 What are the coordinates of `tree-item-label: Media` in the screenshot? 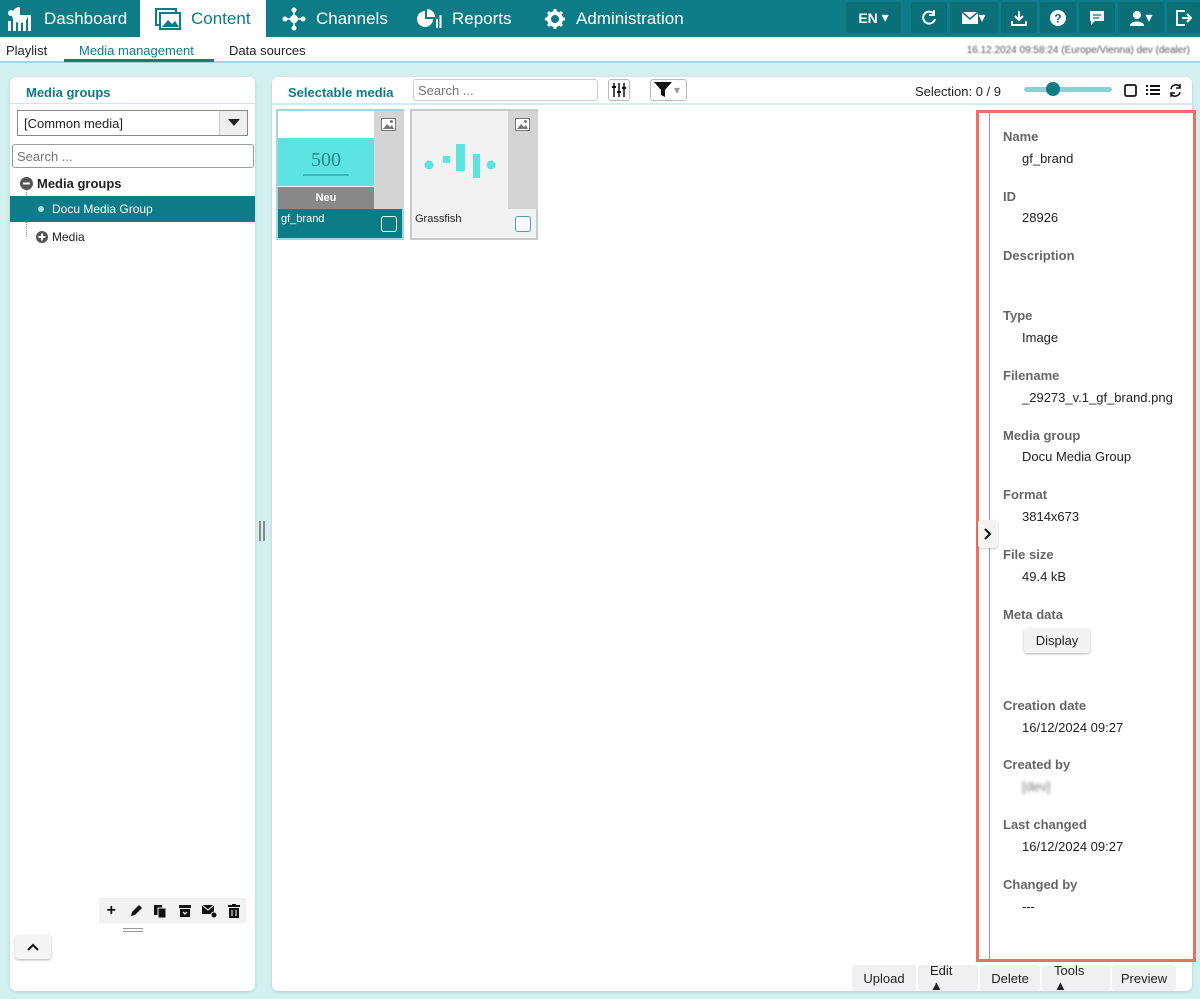 It's located at (68, 237).